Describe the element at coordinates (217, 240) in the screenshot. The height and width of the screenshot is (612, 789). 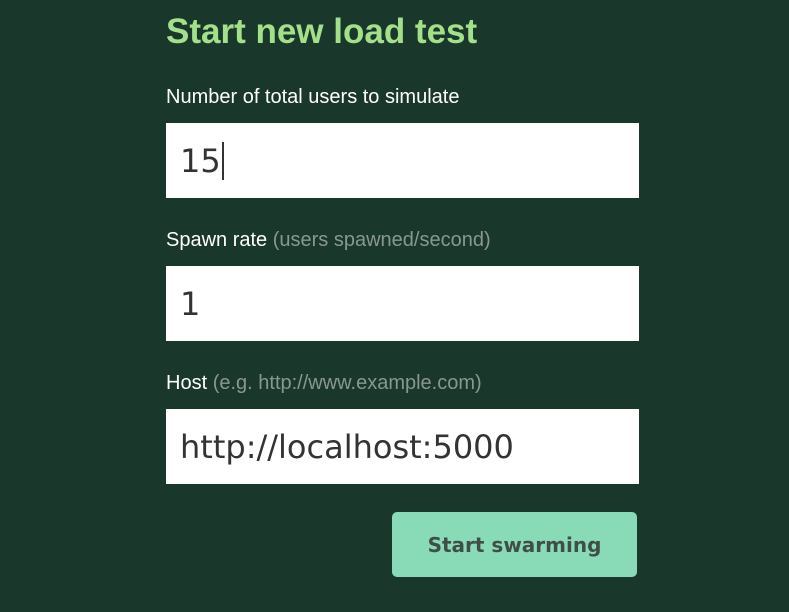
I see `spawn-rate-label-text: Spawn rate` at that location.